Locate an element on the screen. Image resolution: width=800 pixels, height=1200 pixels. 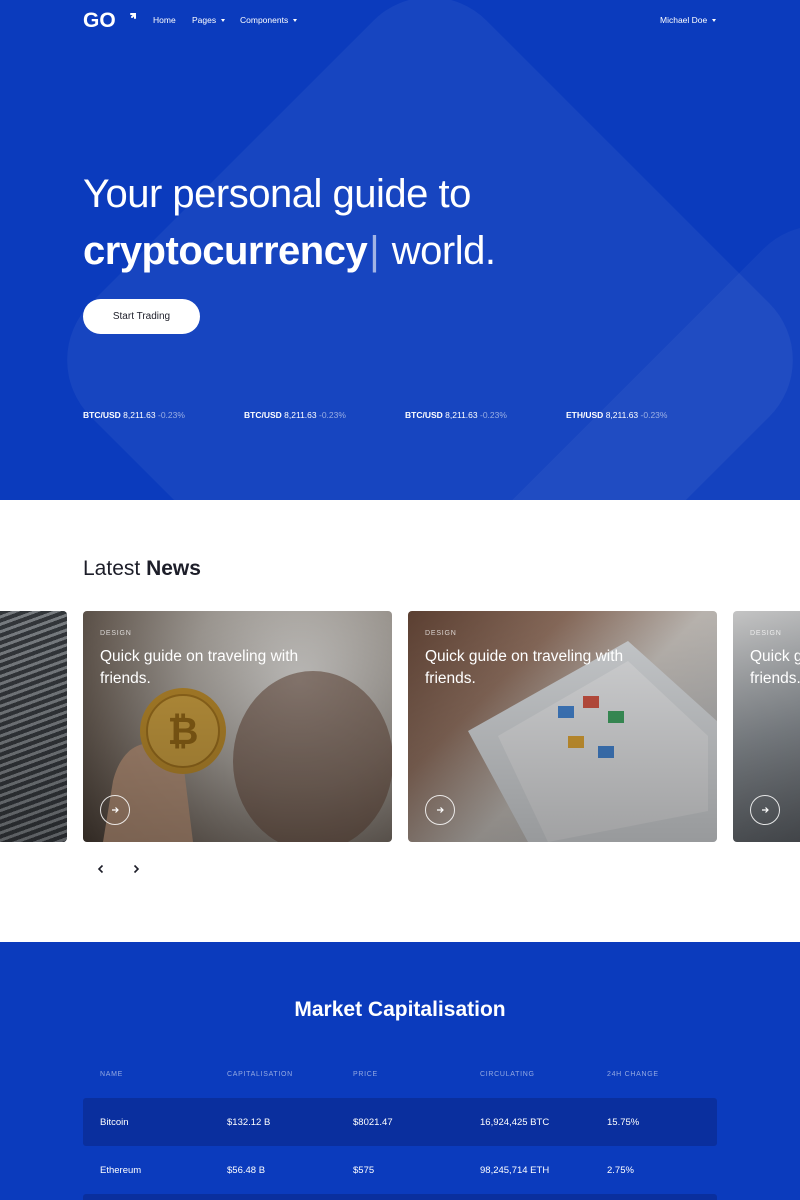
nav-pages-label: Pages is located at coordinates (204, 20).